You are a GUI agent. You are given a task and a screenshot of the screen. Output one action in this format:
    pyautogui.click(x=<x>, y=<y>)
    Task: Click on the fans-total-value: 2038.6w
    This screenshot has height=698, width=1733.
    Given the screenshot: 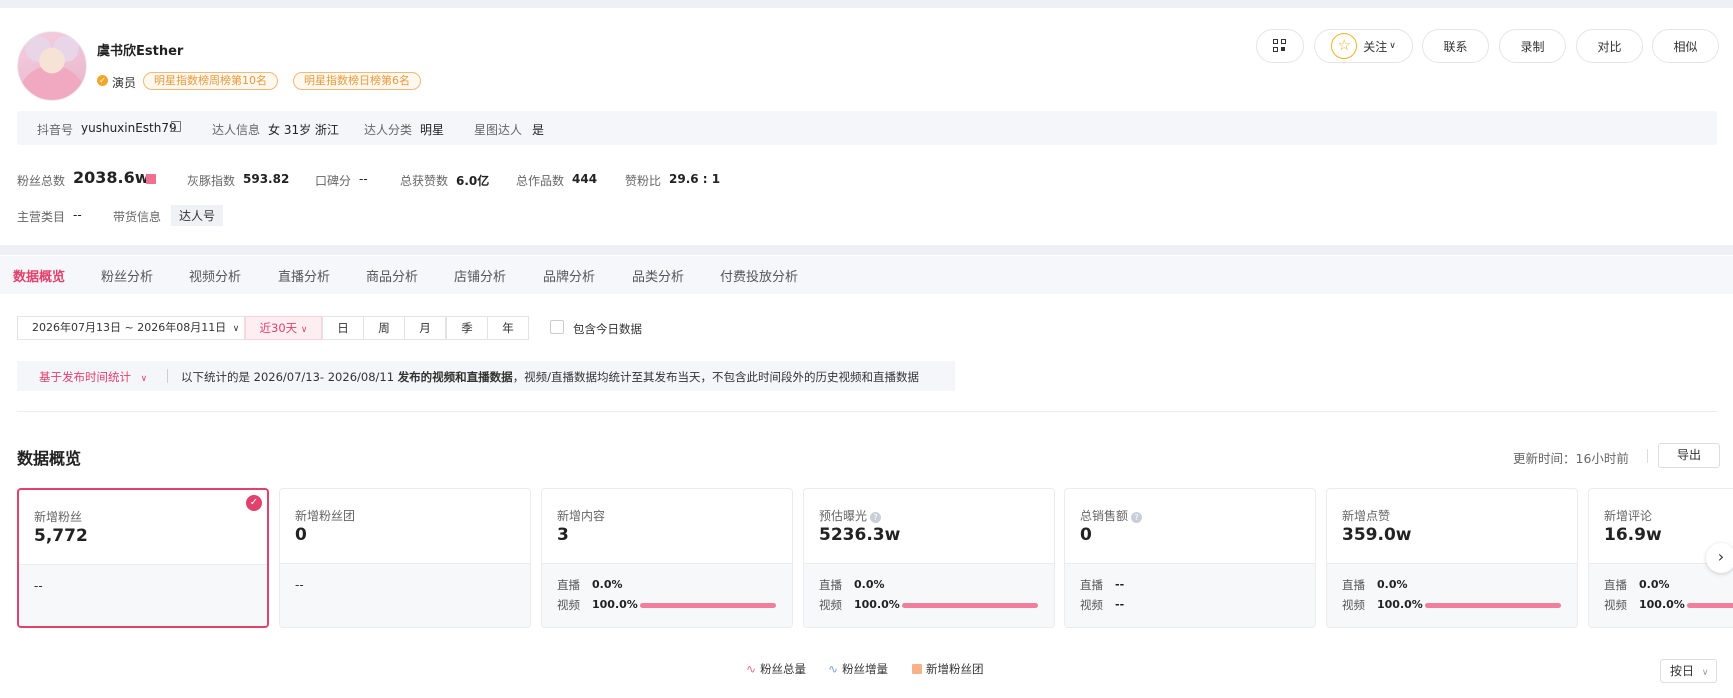 What is the action you would take?
    pyautogui.click(x=111, y=177)
    